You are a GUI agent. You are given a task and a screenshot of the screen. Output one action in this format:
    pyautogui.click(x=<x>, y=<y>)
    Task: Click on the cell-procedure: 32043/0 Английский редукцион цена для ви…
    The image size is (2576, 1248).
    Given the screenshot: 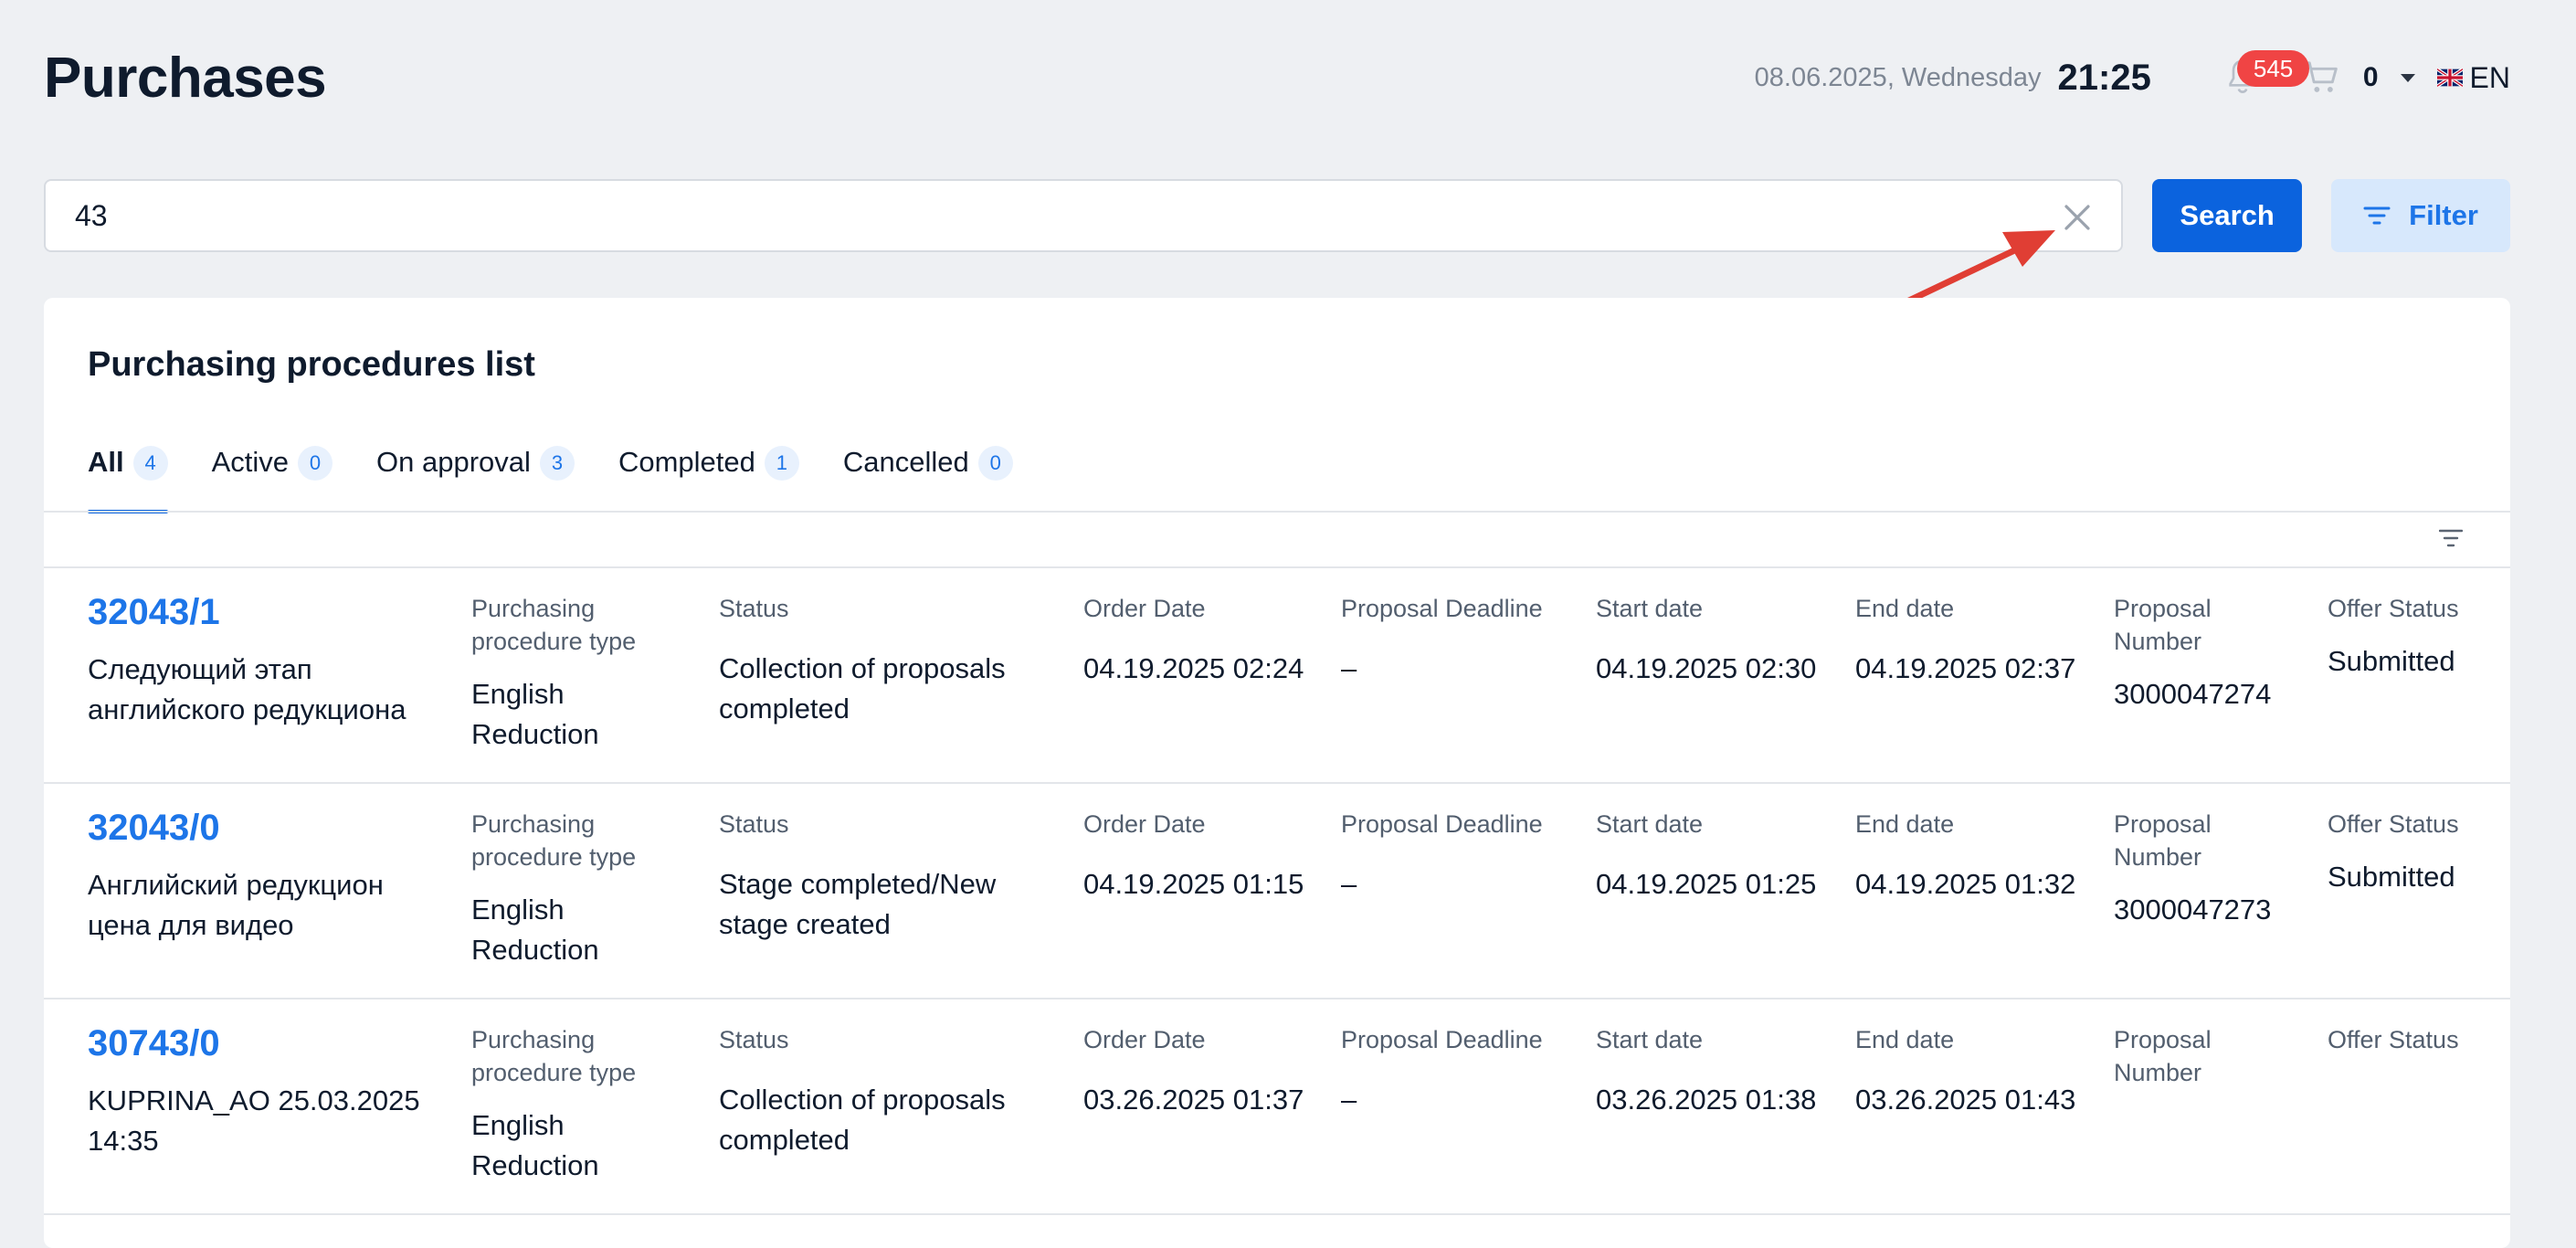 What is the action you would take?
    pyautogui.click(x=266, y=877)
    